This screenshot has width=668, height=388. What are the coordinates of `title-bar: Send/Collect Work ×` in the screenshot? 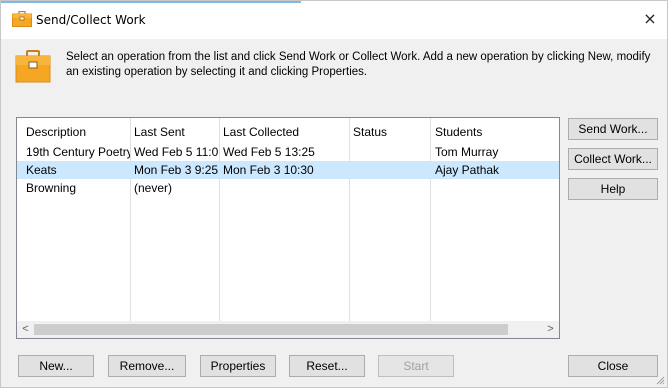 It's located at (334, 20).